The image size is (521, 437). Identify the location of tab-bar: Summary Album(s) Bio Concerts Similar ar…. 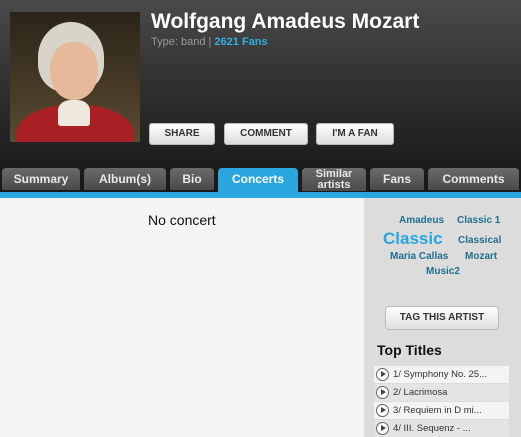
(260, 180).